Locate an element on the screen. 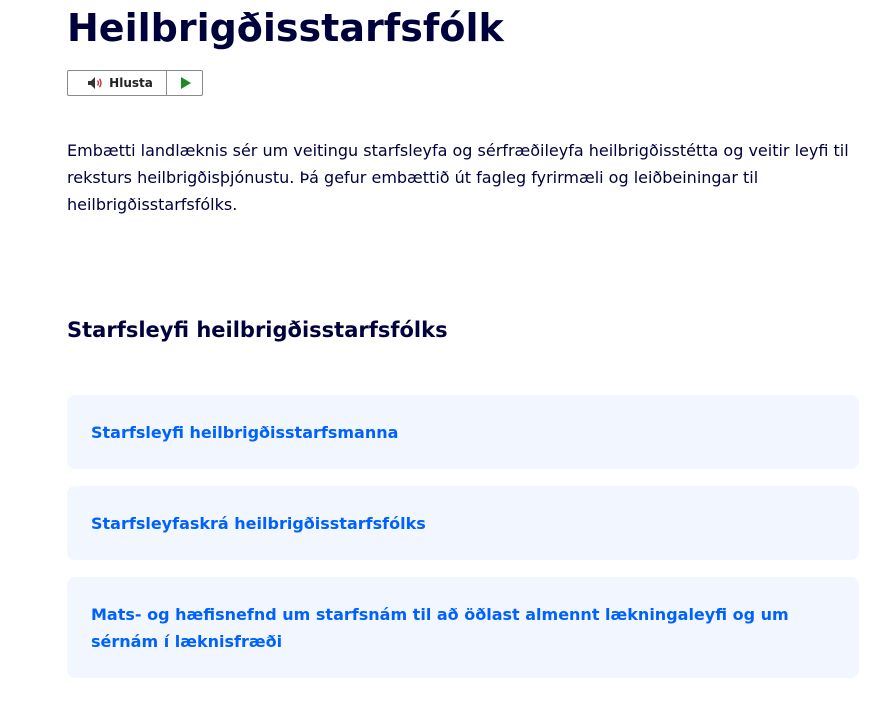 The image size is (881, 721). play-button is located at coordinates (184, 83).